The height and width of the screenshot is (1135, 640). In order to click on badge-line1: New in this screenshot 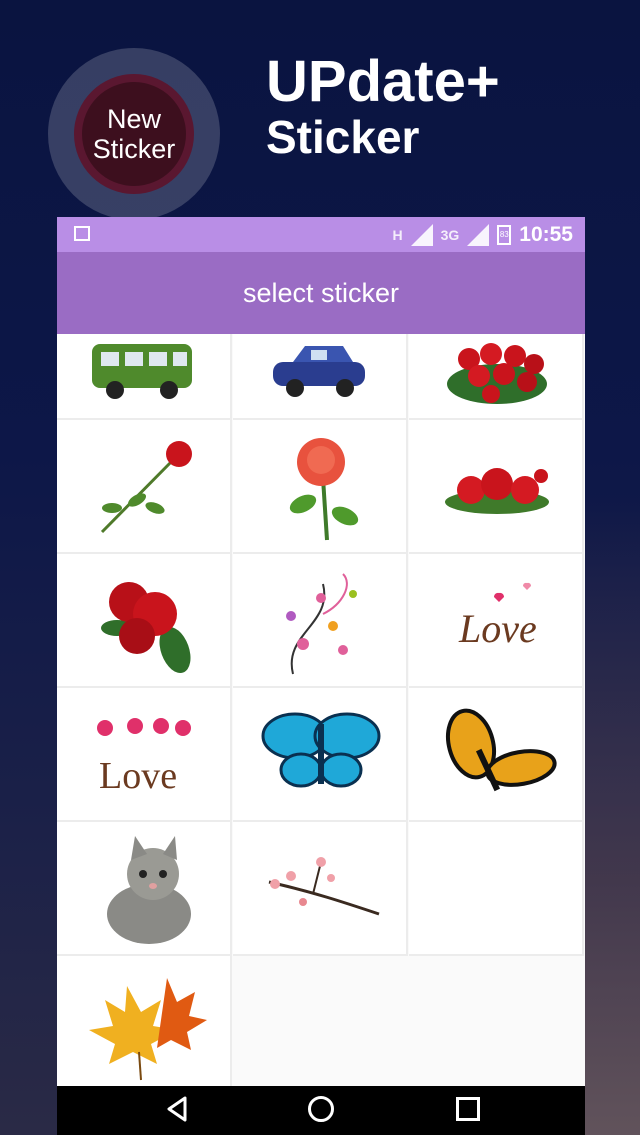, I will do `click(133, 119)`.